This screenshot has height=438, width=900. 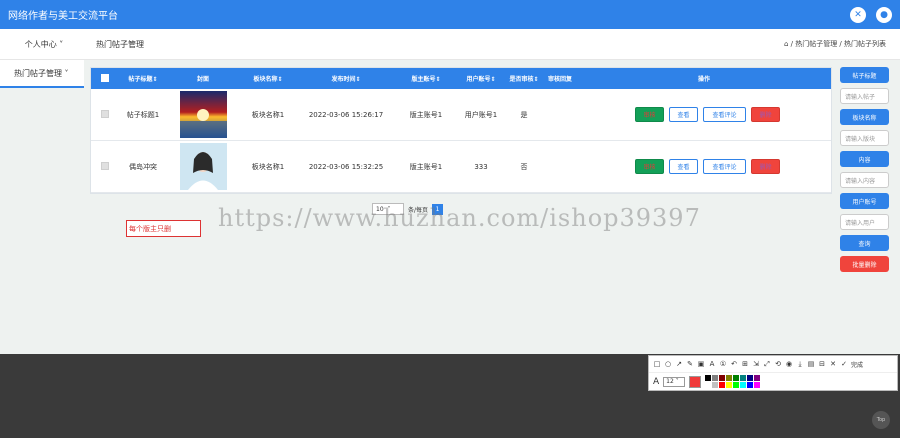 I want to click on user-account-input: 请输入用户, so click(x=864, y=222).